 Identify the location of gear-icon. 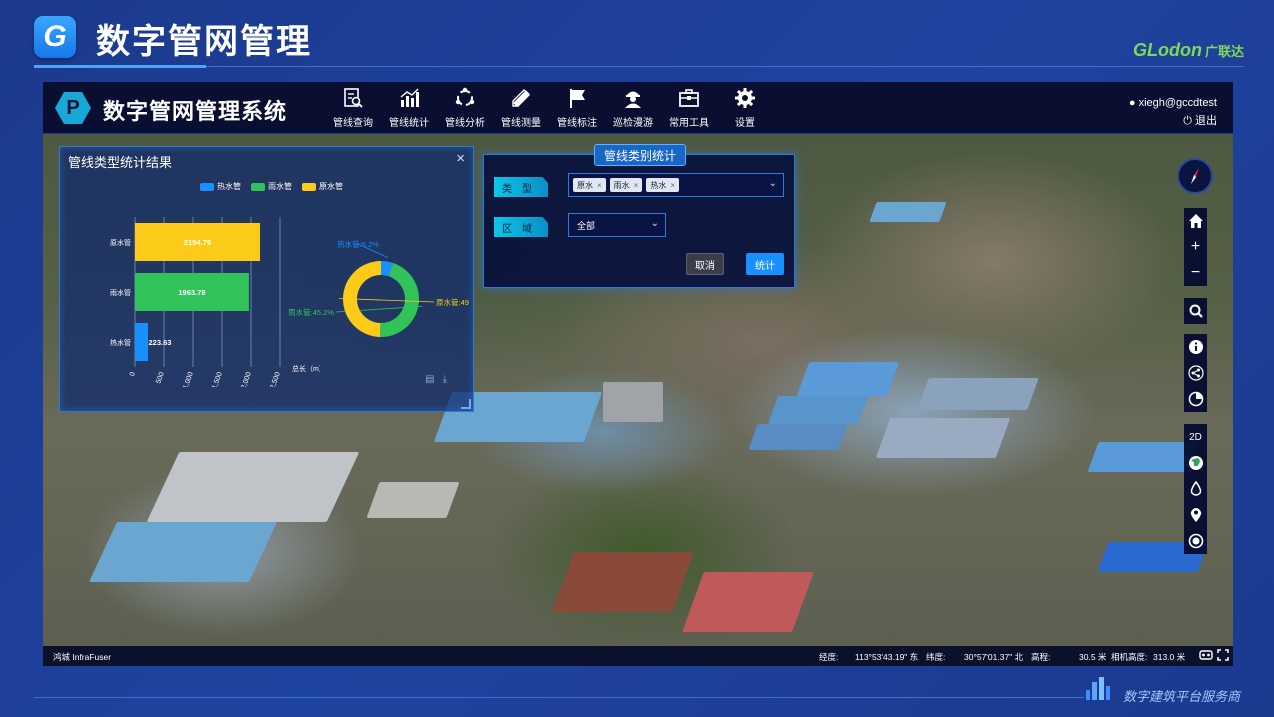
(745, 98).